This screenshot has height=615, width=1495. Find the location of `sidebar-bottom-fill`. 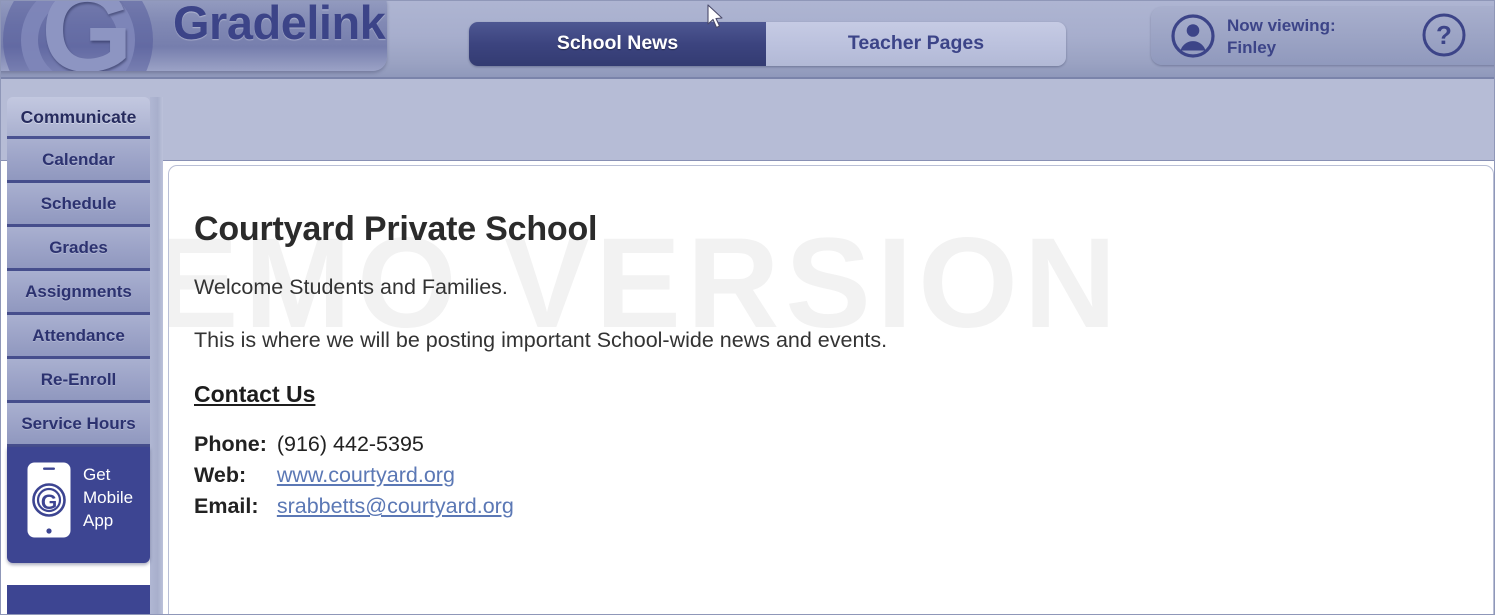

sidebar-bottom-fill is located at coordinates (78, 599).